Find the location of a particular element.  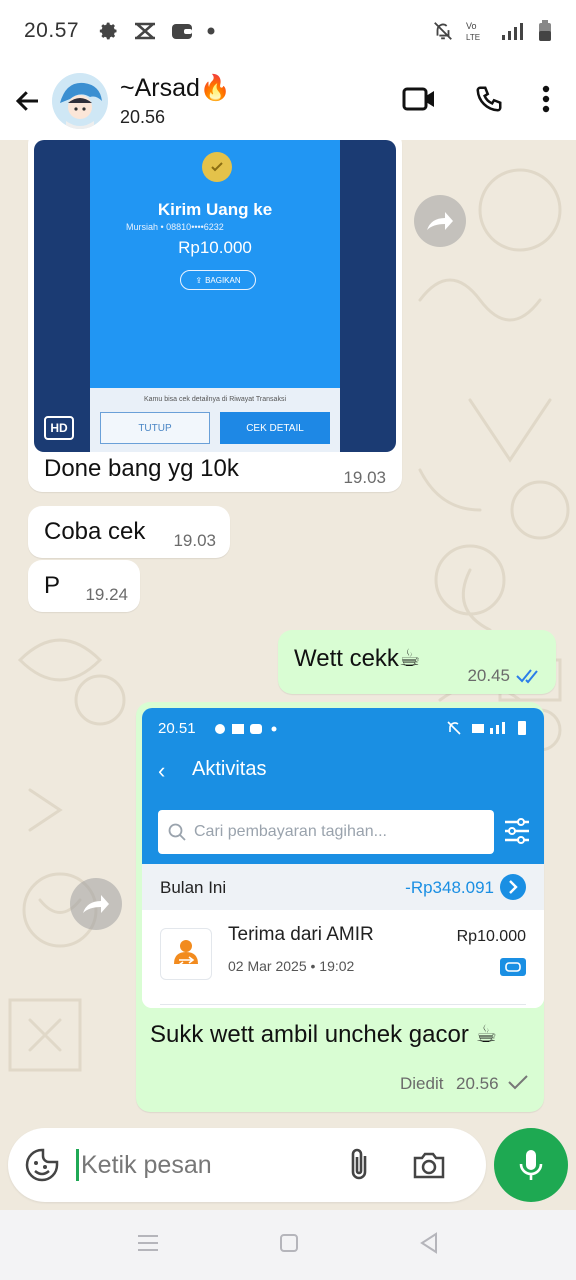

message-text: Wett cekk☕ is located at coordinates (357, 658).